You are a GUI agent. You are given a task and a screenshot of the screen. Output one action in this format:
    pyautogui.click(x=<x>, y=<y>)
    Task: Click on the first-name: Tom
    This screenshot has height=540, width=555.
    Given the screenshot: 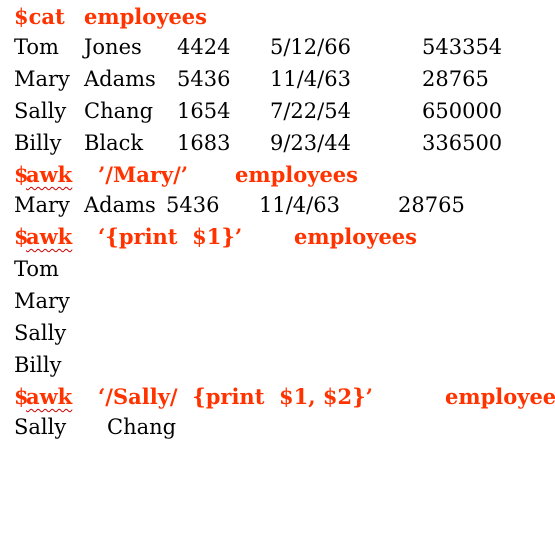 What is the action you would take?
    pyautogui.click(x=36, y=47)
    